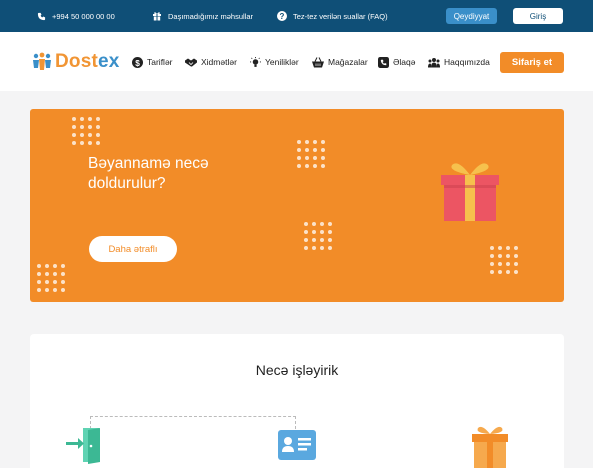 This screenshot has height=468, width=593. Describe the element at coordinates (83, 446) in the screenshot. I see `login-door-icon` at that location.